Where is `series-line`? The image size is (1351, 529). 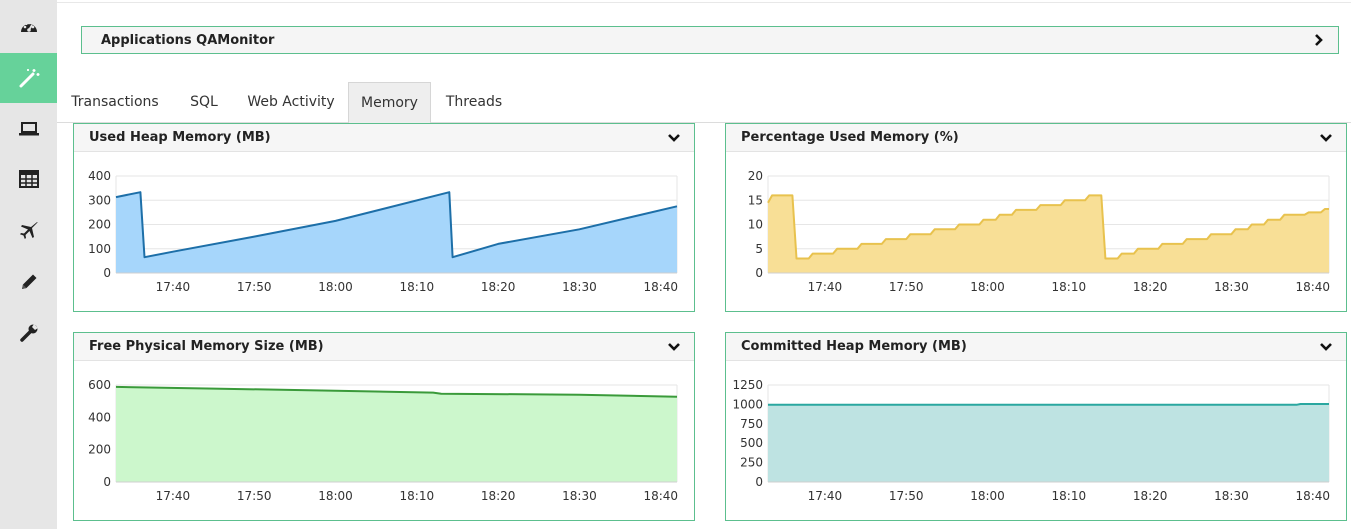 series-line is located at coordinates (1048, 404).